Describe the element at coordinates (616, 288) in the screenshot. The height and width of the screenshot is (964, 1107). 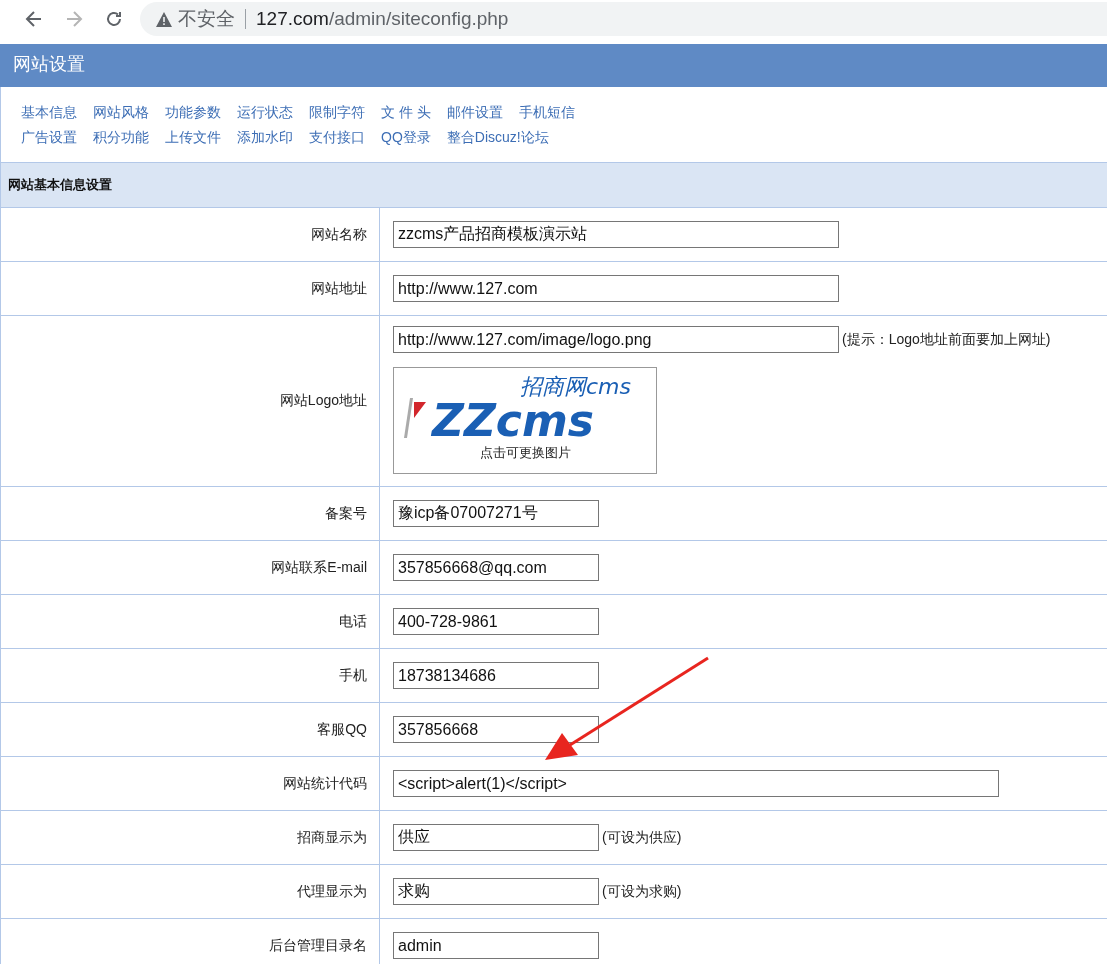
I see `input-field: http://www.127.com` at that location.